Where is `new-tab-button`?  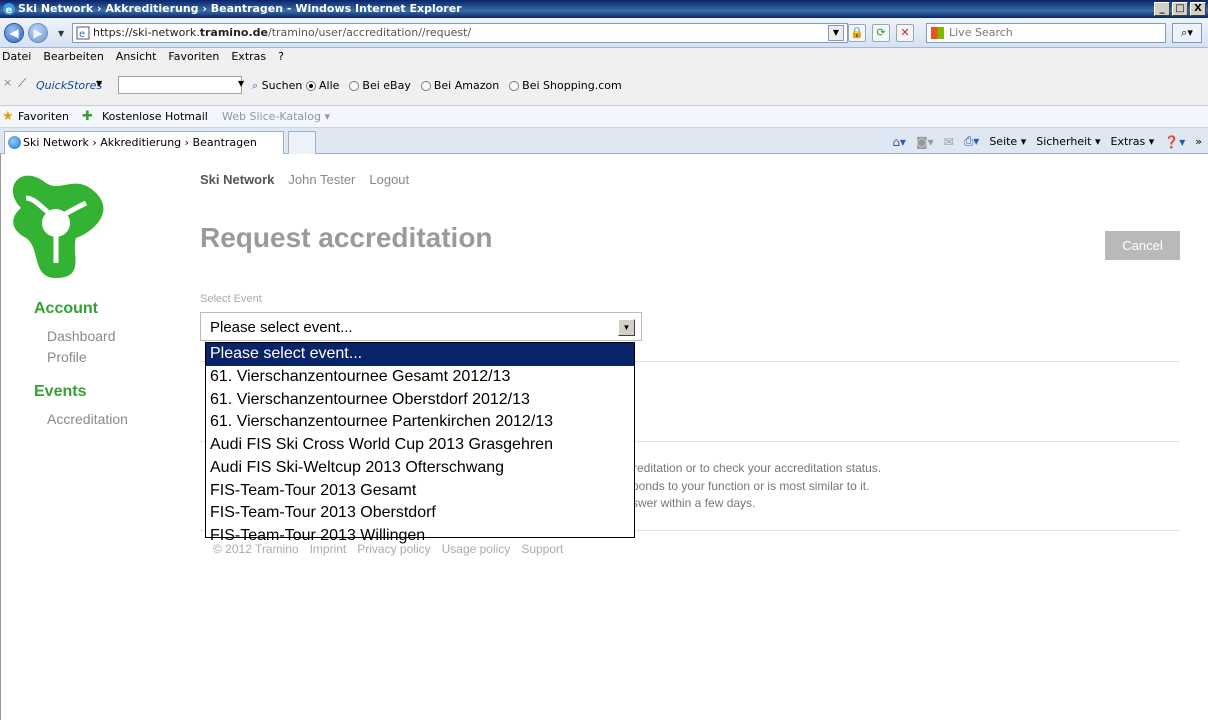 new-tab-button is located at coordinates (302, 142).